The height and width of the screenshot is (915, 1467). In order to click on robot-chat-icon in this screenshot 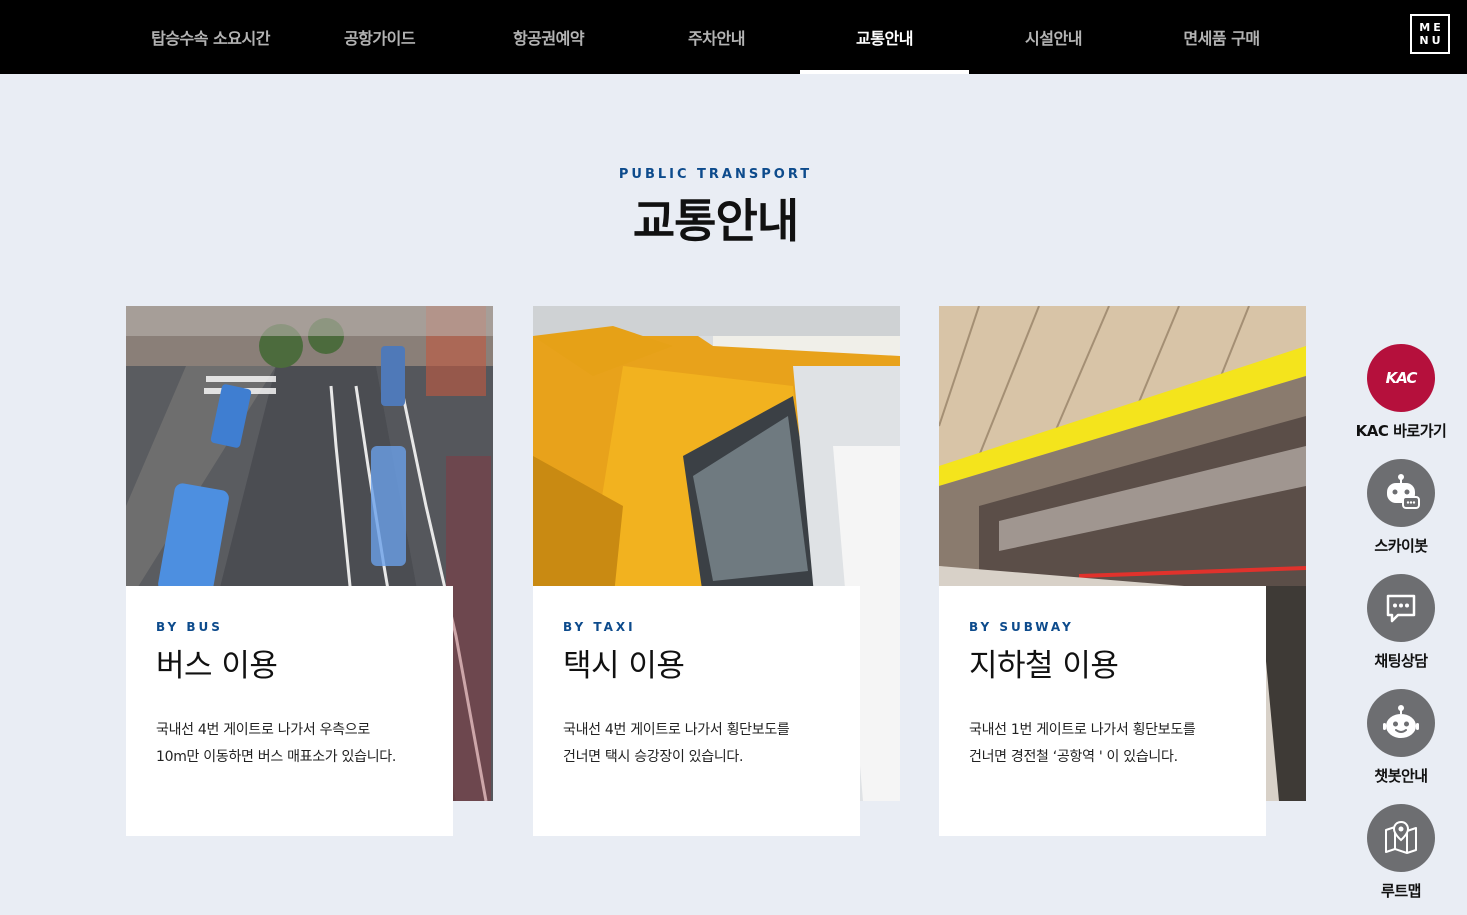, I will do `click(1401, 493)`.